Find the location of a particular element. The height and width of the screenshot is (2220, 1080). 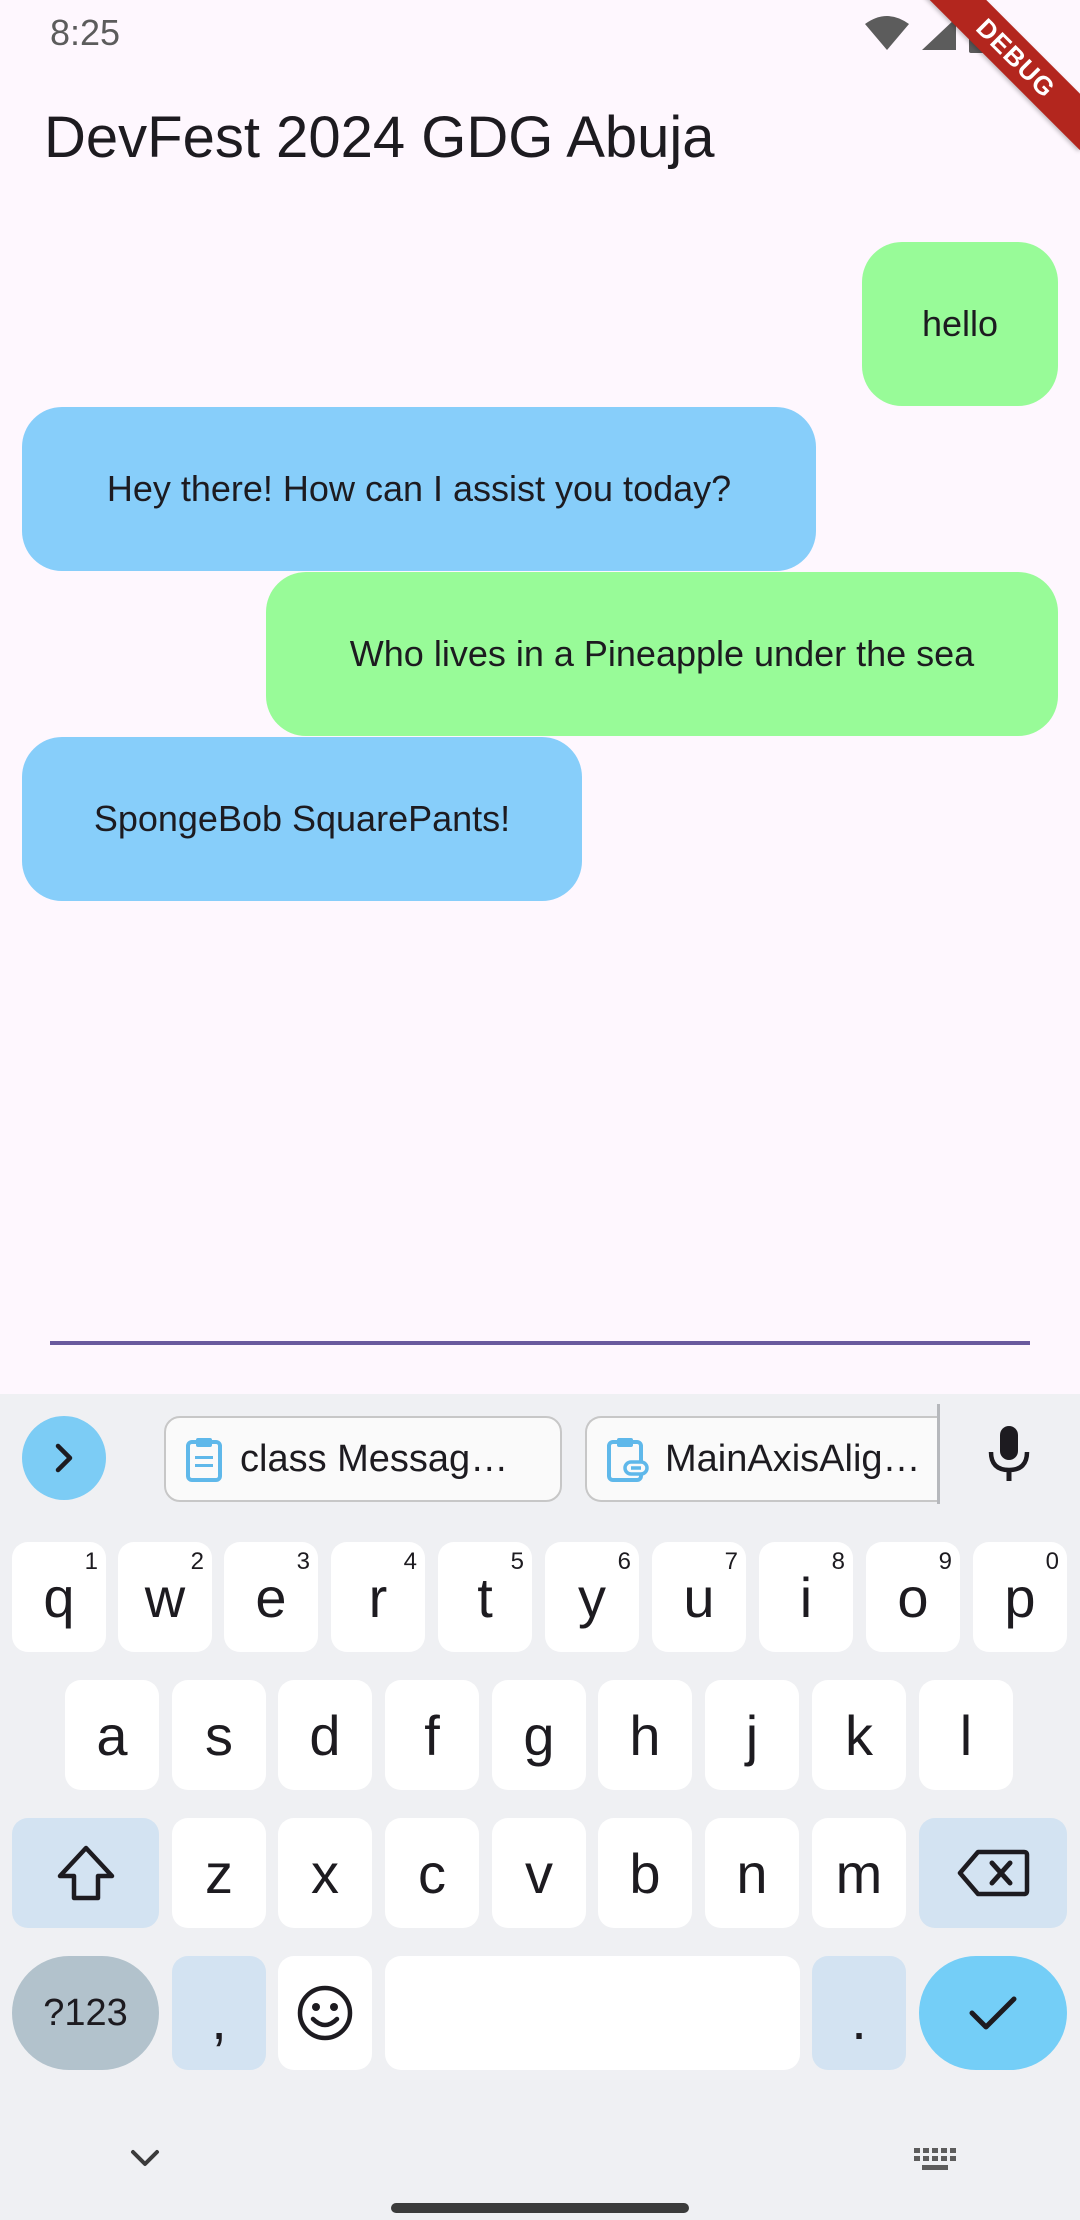

key-label: q is located at coordinates (59, 1597).